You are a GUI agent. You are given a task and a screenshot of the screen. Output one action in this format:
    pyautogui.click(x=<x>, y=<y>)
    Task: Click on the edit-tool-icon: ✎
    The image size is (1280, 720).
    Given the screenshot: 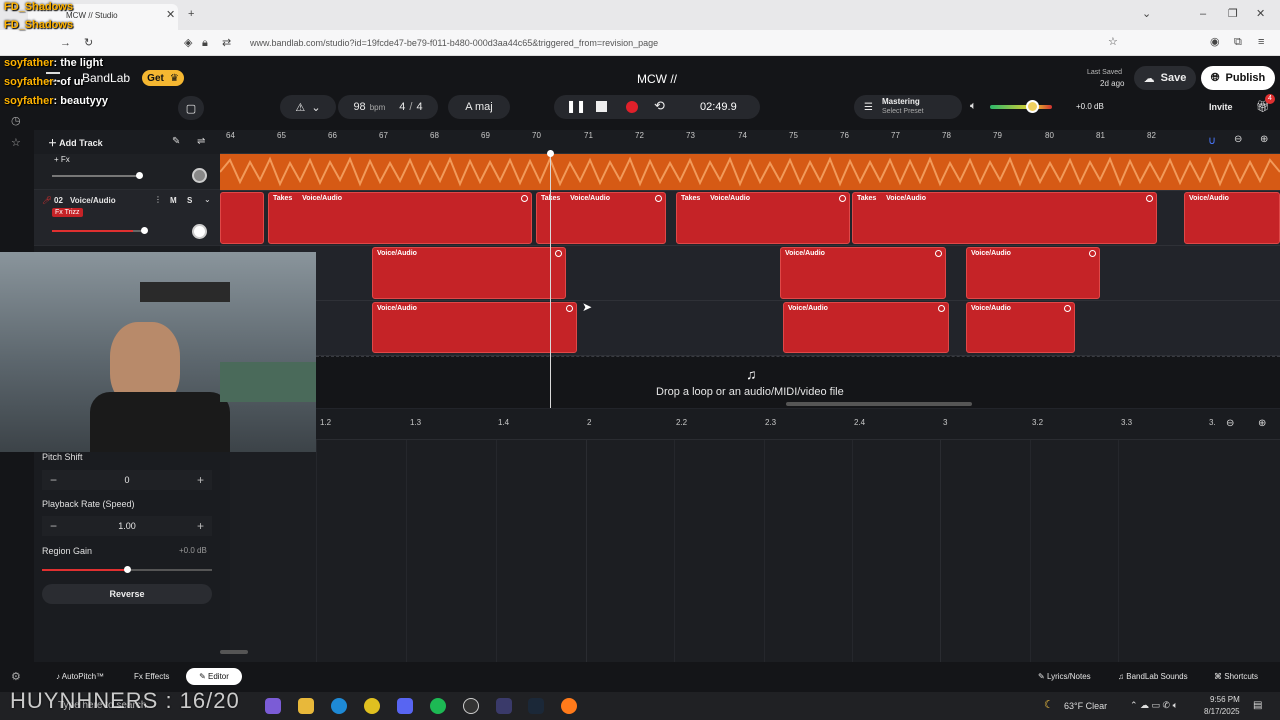 What is the action you would take?
    pyautogui.click(x=176, y=141)
    